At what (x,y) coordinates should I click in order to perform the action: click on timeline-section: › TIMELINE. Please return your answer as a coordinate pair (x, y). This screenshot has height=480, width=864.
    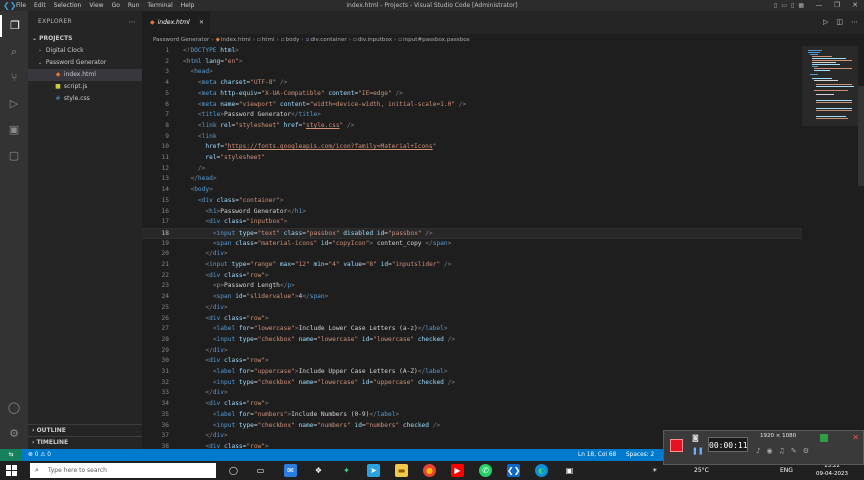
    Looking at the image, I should click on (85, 442).